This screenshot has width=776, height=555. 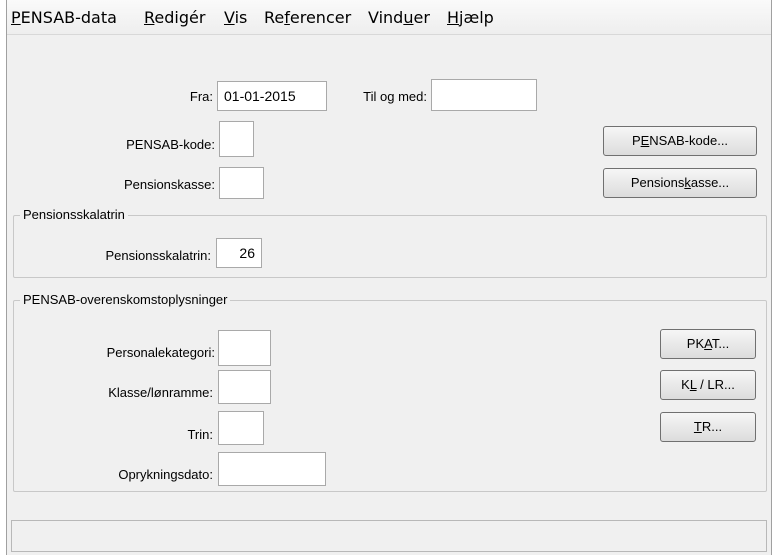 What do you see at coordinates (390, 242) in the screenshot?
I see `pensionsskalatrin-group: Pensionsskalatrin` at bounding box center [390, 242].